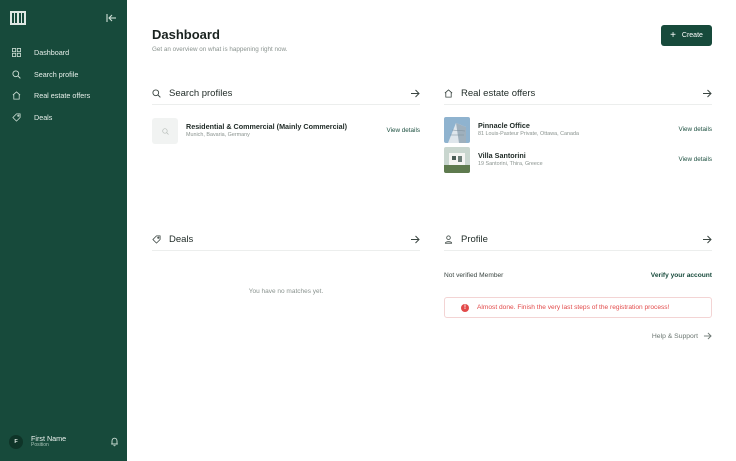 The image size is (736, 461). I want to click on item-subtitle: 19 Santorini, Thira, Greece, so click(510, 164).